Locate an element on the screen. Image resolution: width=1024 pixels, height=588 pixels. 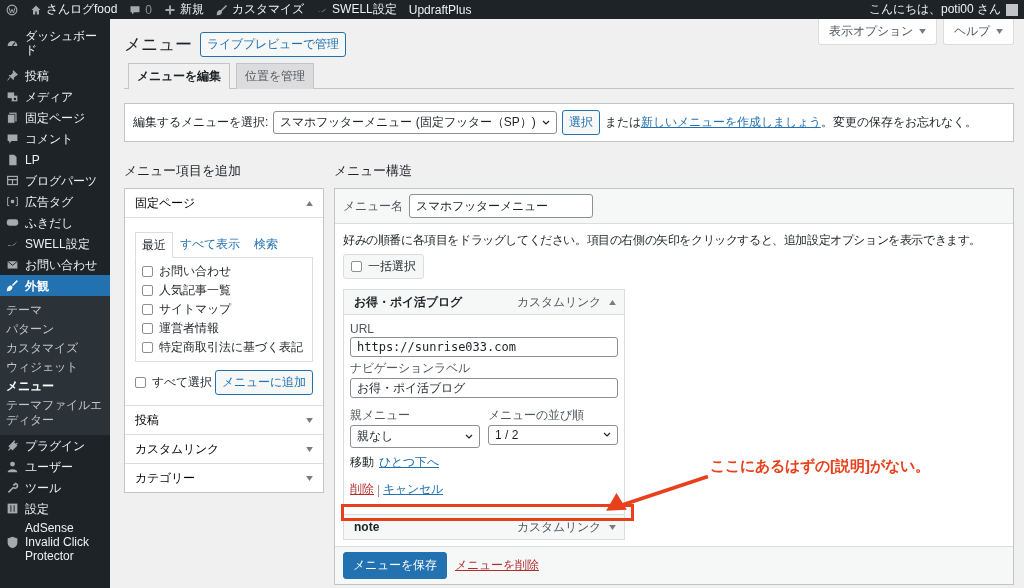
submenu-item: ウィジェット is located at coordinates (55, 367).